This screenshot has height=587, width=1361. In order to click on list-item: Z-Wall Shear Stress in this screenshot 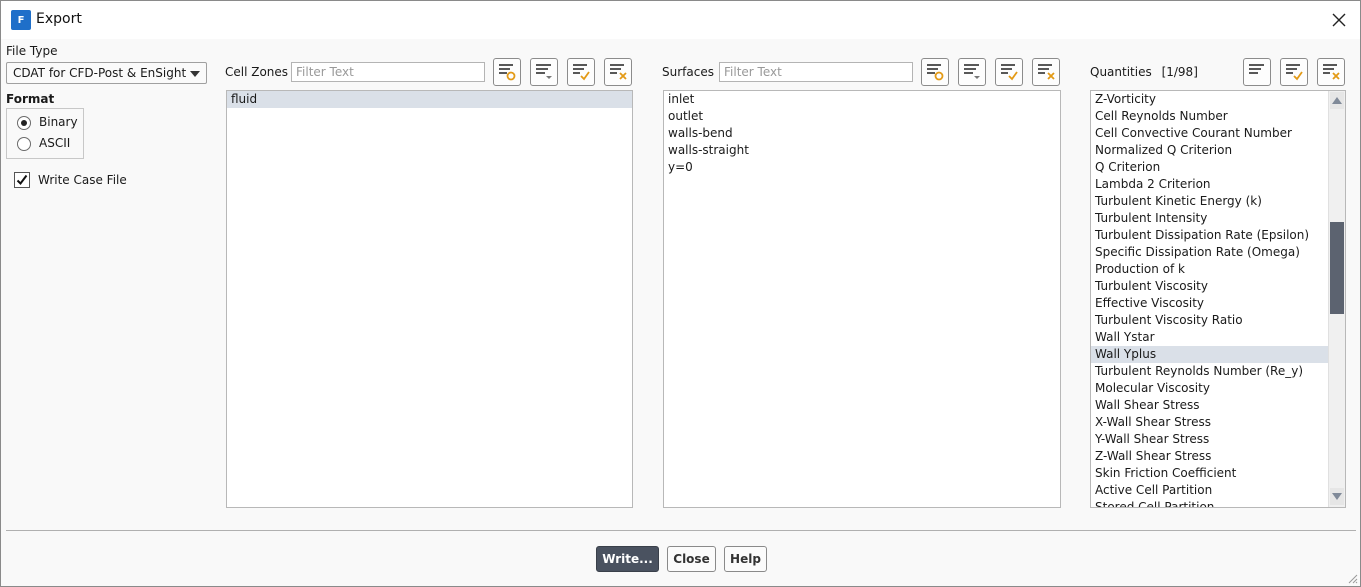, I will do `click(1218, 456)`.